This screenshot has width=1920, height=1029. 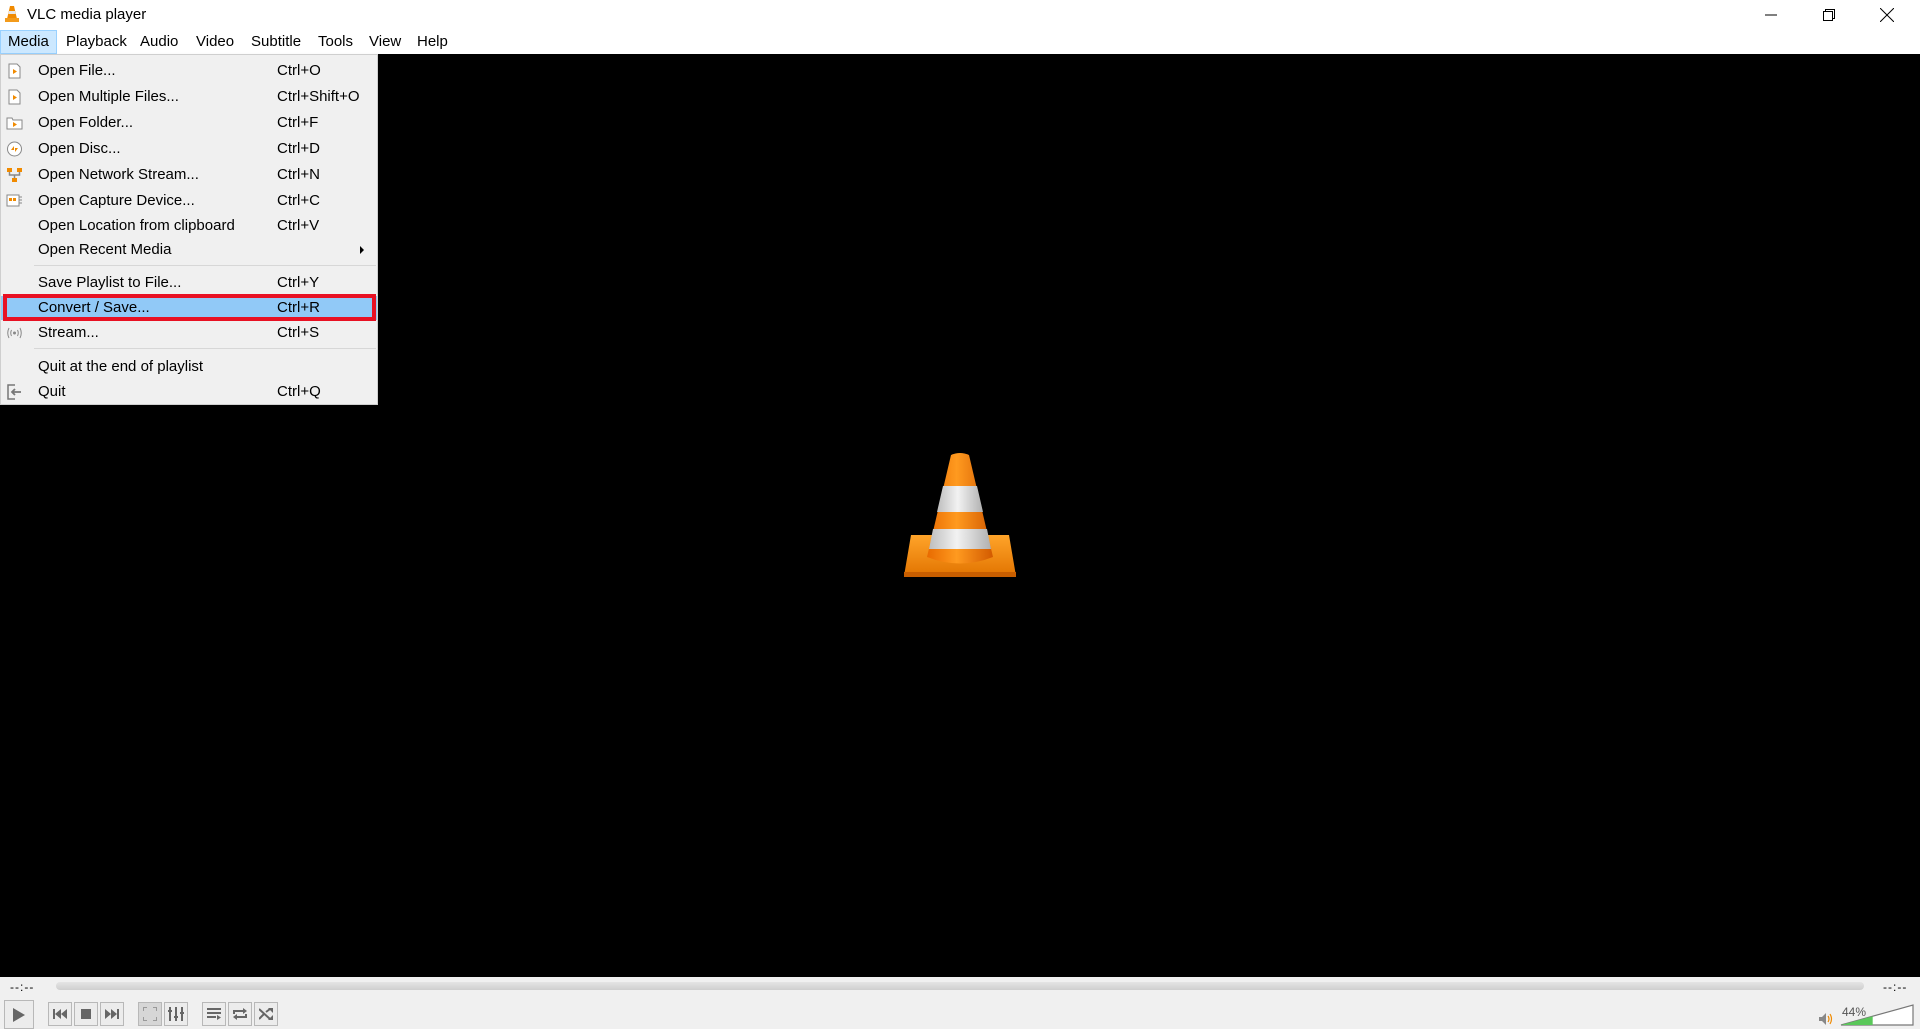 I want to click on menu-playback: Playback, so click(x=96, y=42).